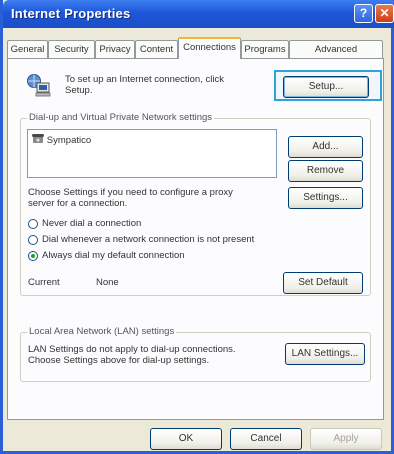 The image size is (394, 454). What do you see at coordinates (33, 256) in the screenshot?
I see `radio-always-dial` at bounding box center [33, 256].